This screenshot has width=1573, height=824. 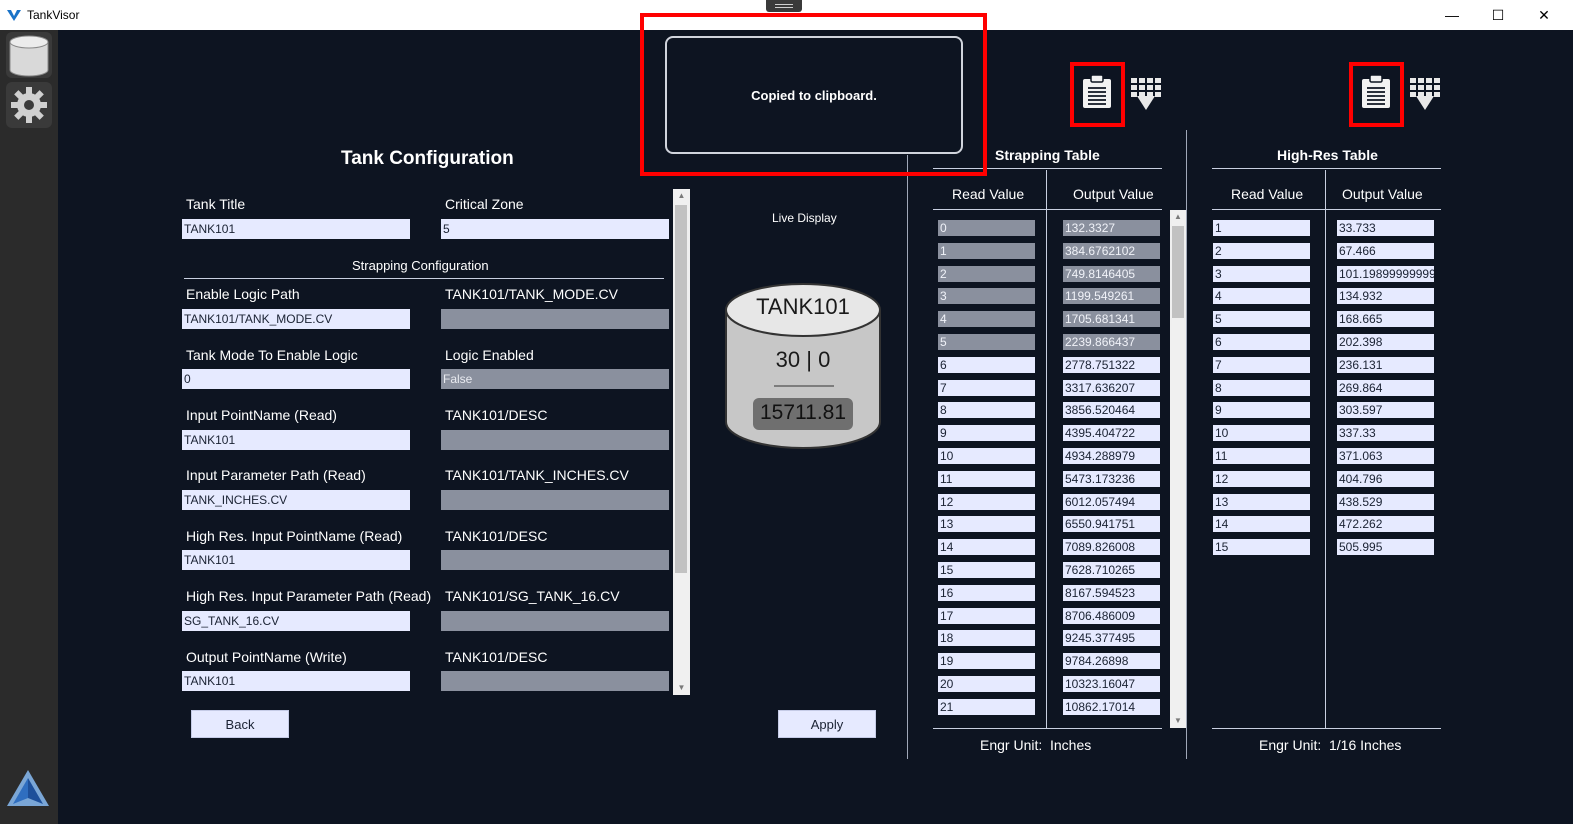 What do you see at coordinates (1111, 661) in the screenshot?
I see `table-cell-output: 9784.26898` at bounding box center [1111, 661].